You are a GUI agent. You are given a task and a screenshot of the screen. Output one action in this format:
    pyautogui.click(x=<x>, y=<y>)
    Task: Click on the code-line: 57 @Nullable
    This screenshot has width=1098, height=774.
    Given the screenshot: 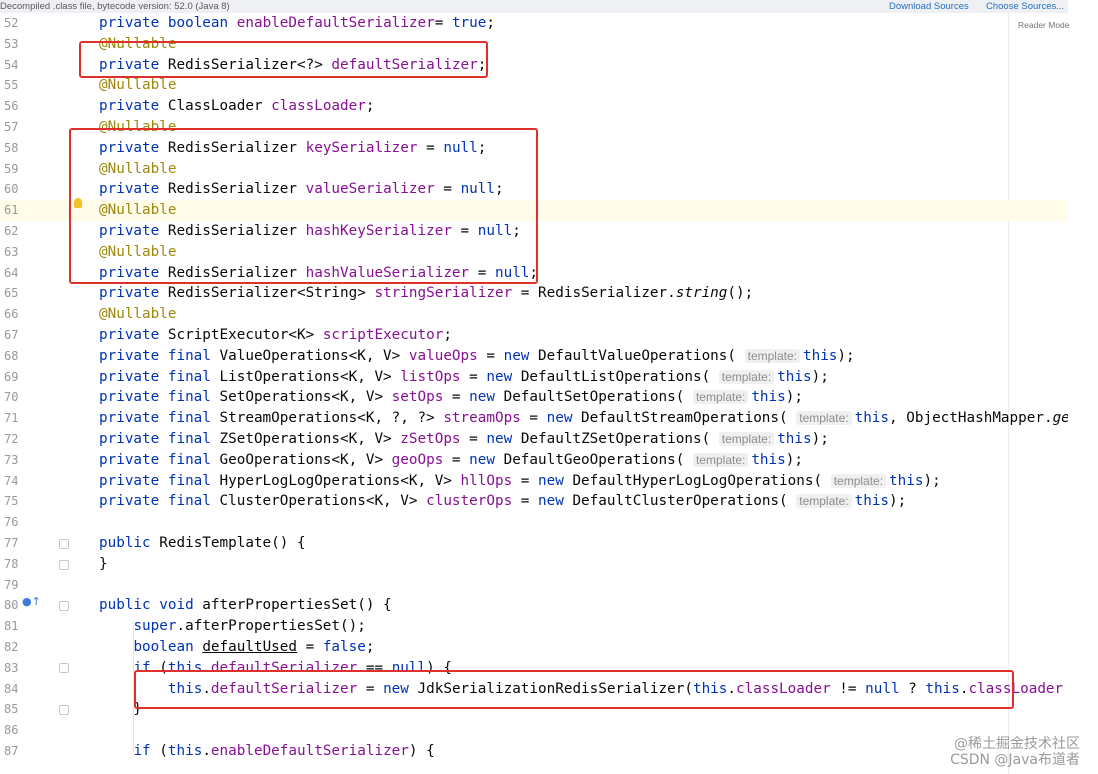 What is the action you would take?
    pyautogui.click(x=534, y=127)
    